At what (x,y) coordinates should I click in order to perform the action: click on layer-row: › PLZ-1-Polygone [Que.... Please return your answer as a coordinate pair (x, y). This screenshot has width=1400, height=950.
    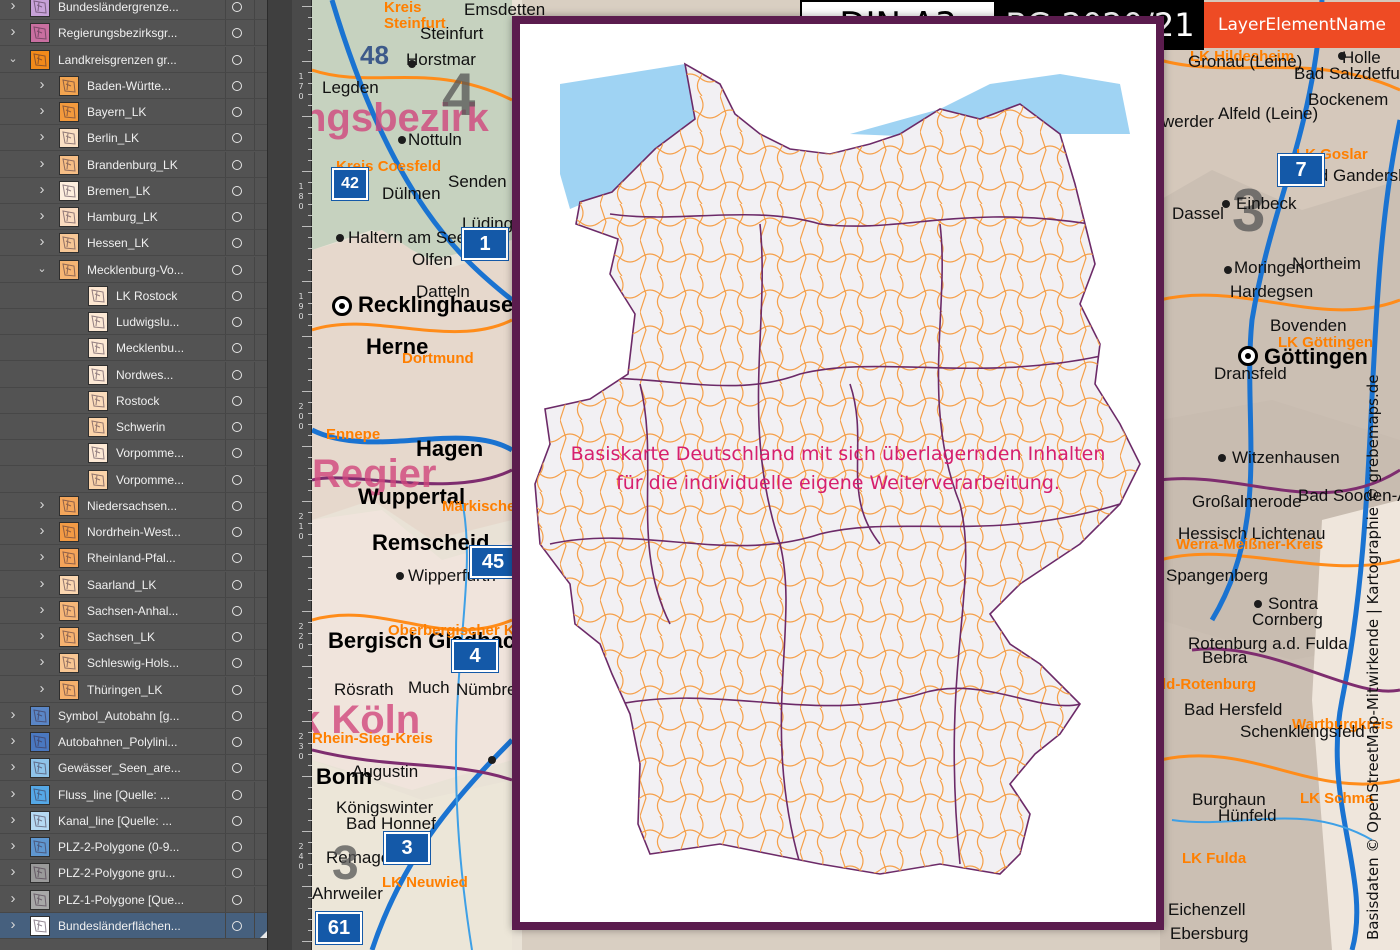
    Looking at the image, I should click on (133, 899).